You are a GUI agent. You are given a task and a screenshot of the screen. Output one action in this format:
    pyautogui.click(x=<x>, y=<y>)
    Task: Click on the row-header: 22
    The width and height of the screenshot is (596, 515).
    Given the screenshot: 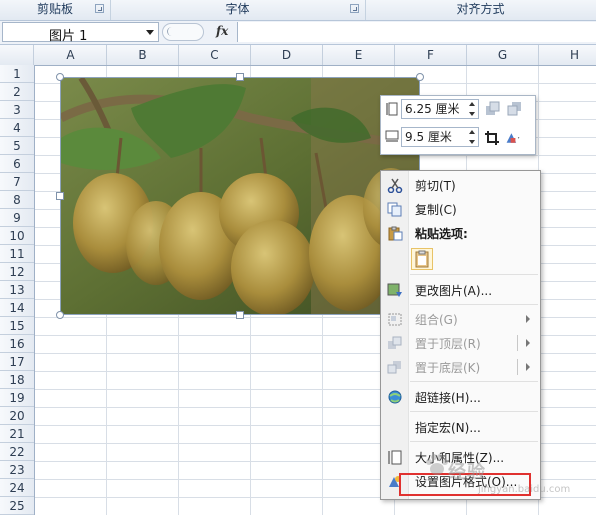 What is the action you would take?
    pyautogui.click(x=17, y=452)
    